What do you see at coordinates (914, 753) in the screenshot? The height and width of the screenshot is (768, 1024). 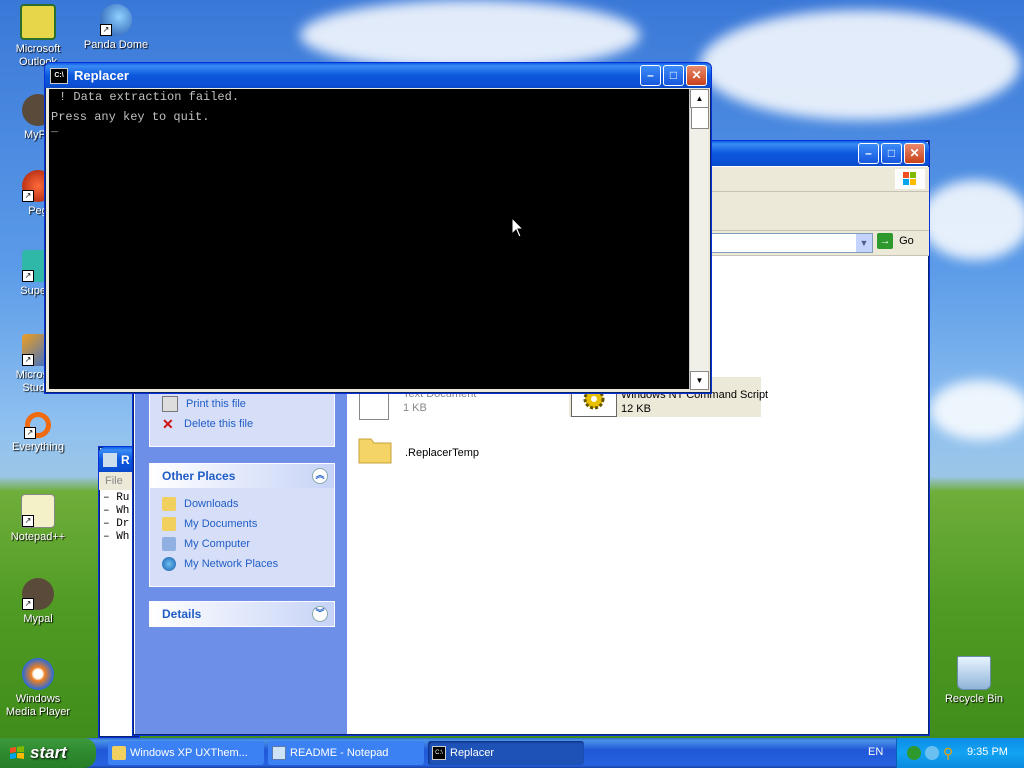 I see `network-status-icon` at bounding box center [914, 753].